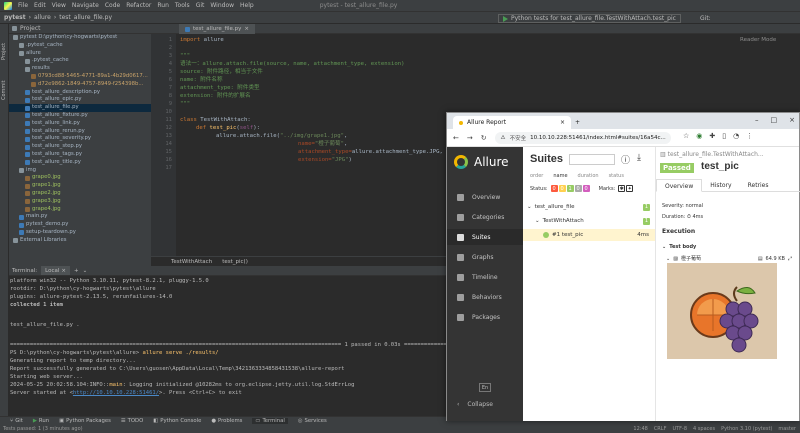  What do you see at coordinates (4, 90) in the screenshot?
I see `commit-tool-tab: Commit` at bounding box center [4, 90].